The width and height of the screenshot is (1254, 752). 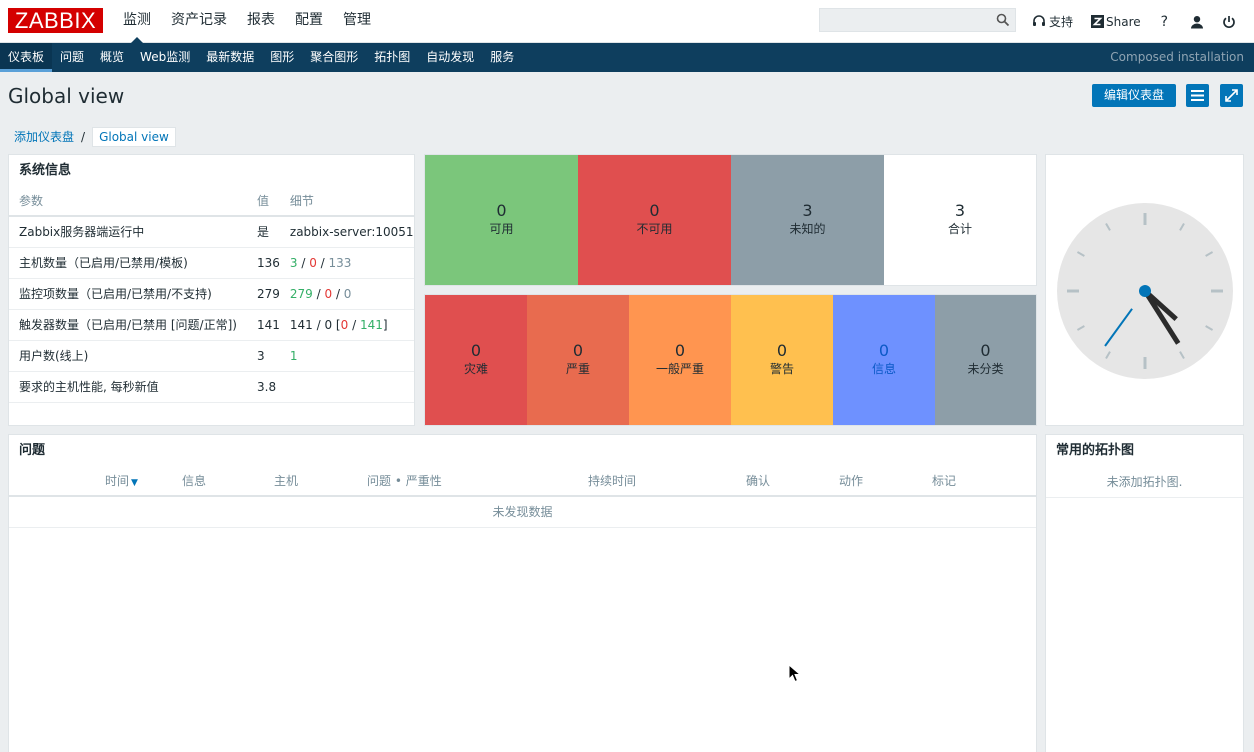 I want to click on value-header: 值, so click(x=263, y=201).